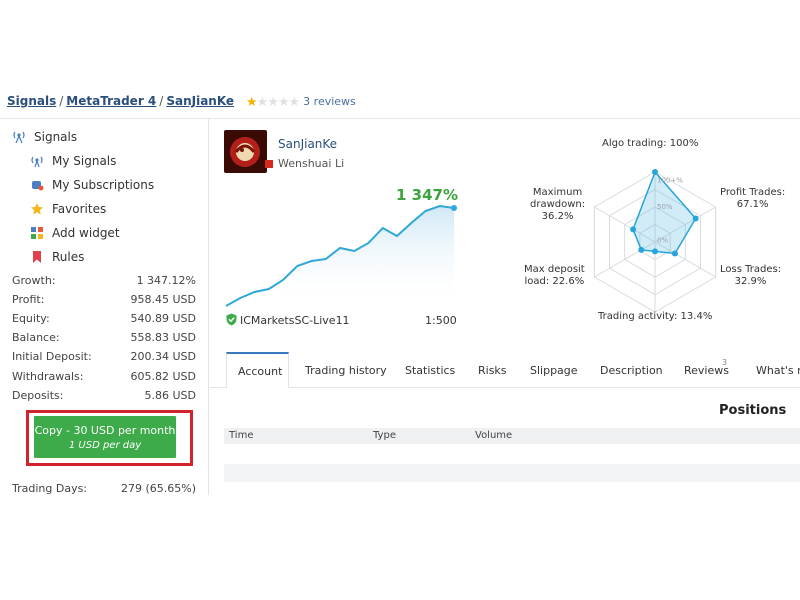 This screenshot has height=600, width=800. Describe the element at coordinates (103, 185) in the screenshot. I see `sidebar-item-label: My Subscriptions` at that location.